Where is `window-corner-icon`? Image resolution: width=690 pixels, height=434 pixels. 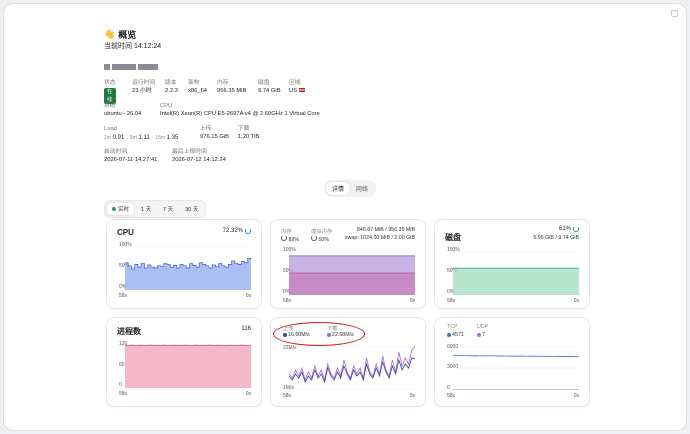
window-corner-icon is located at coordinates (674, 13).